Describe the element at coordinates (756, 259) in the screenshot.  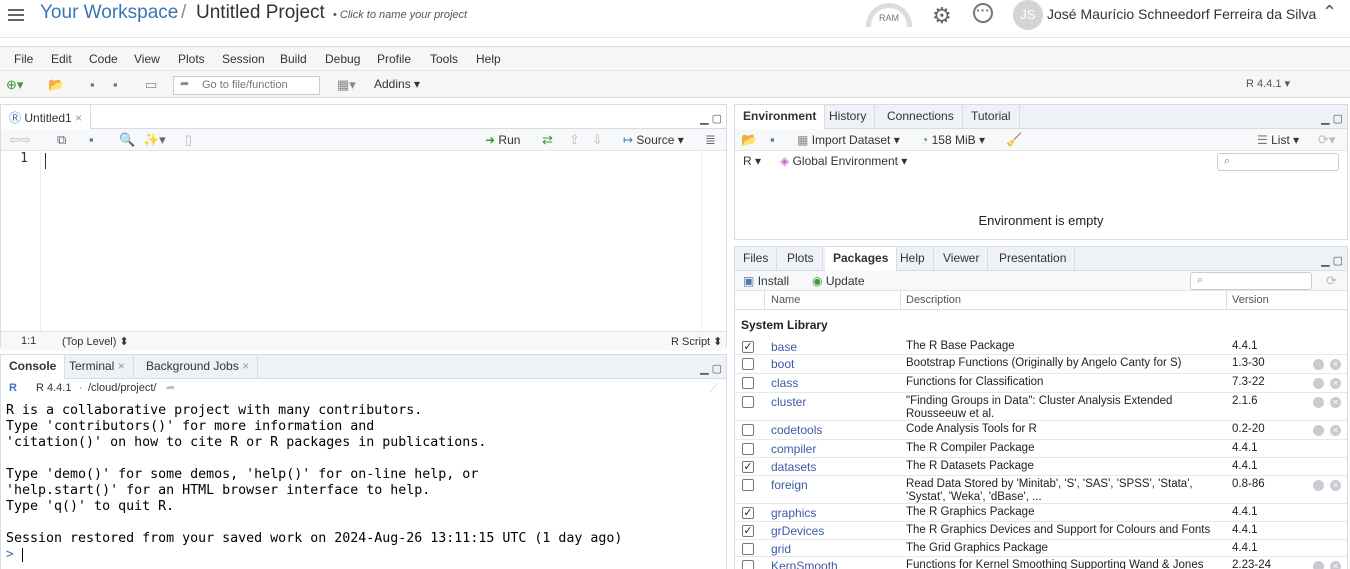
I see `tab-files: Files` at that location.